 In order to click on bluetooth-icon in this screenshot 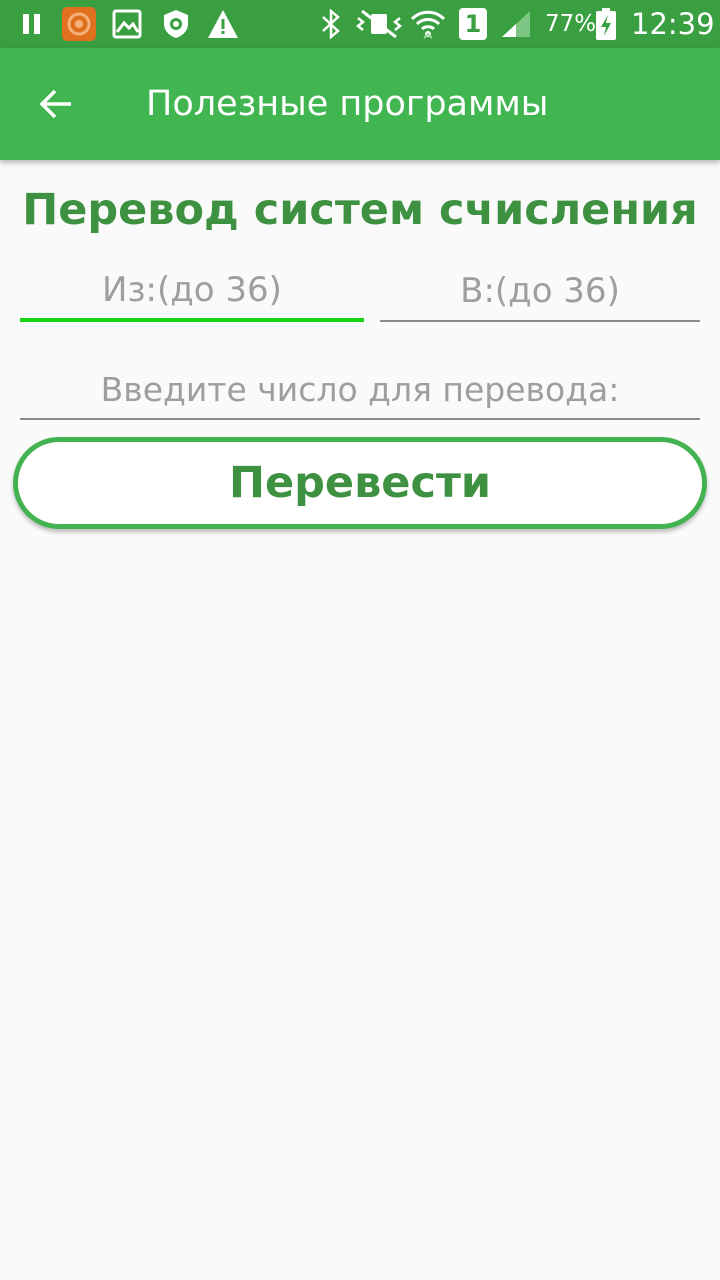, I will do `click(331, 24)`.